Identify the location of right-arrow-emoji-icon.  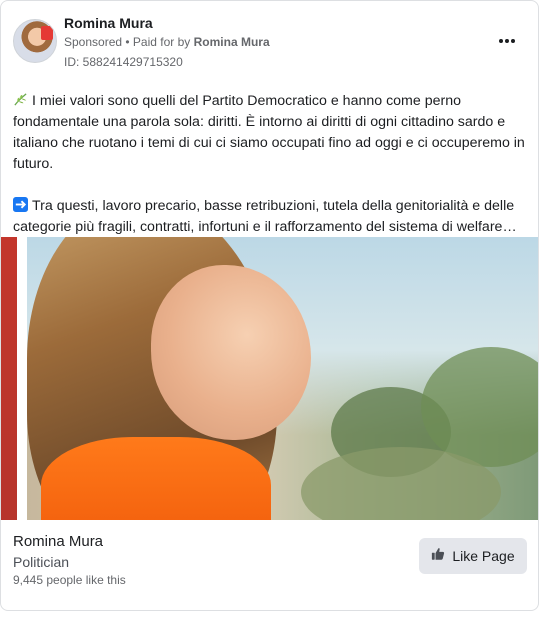
(20, 204).